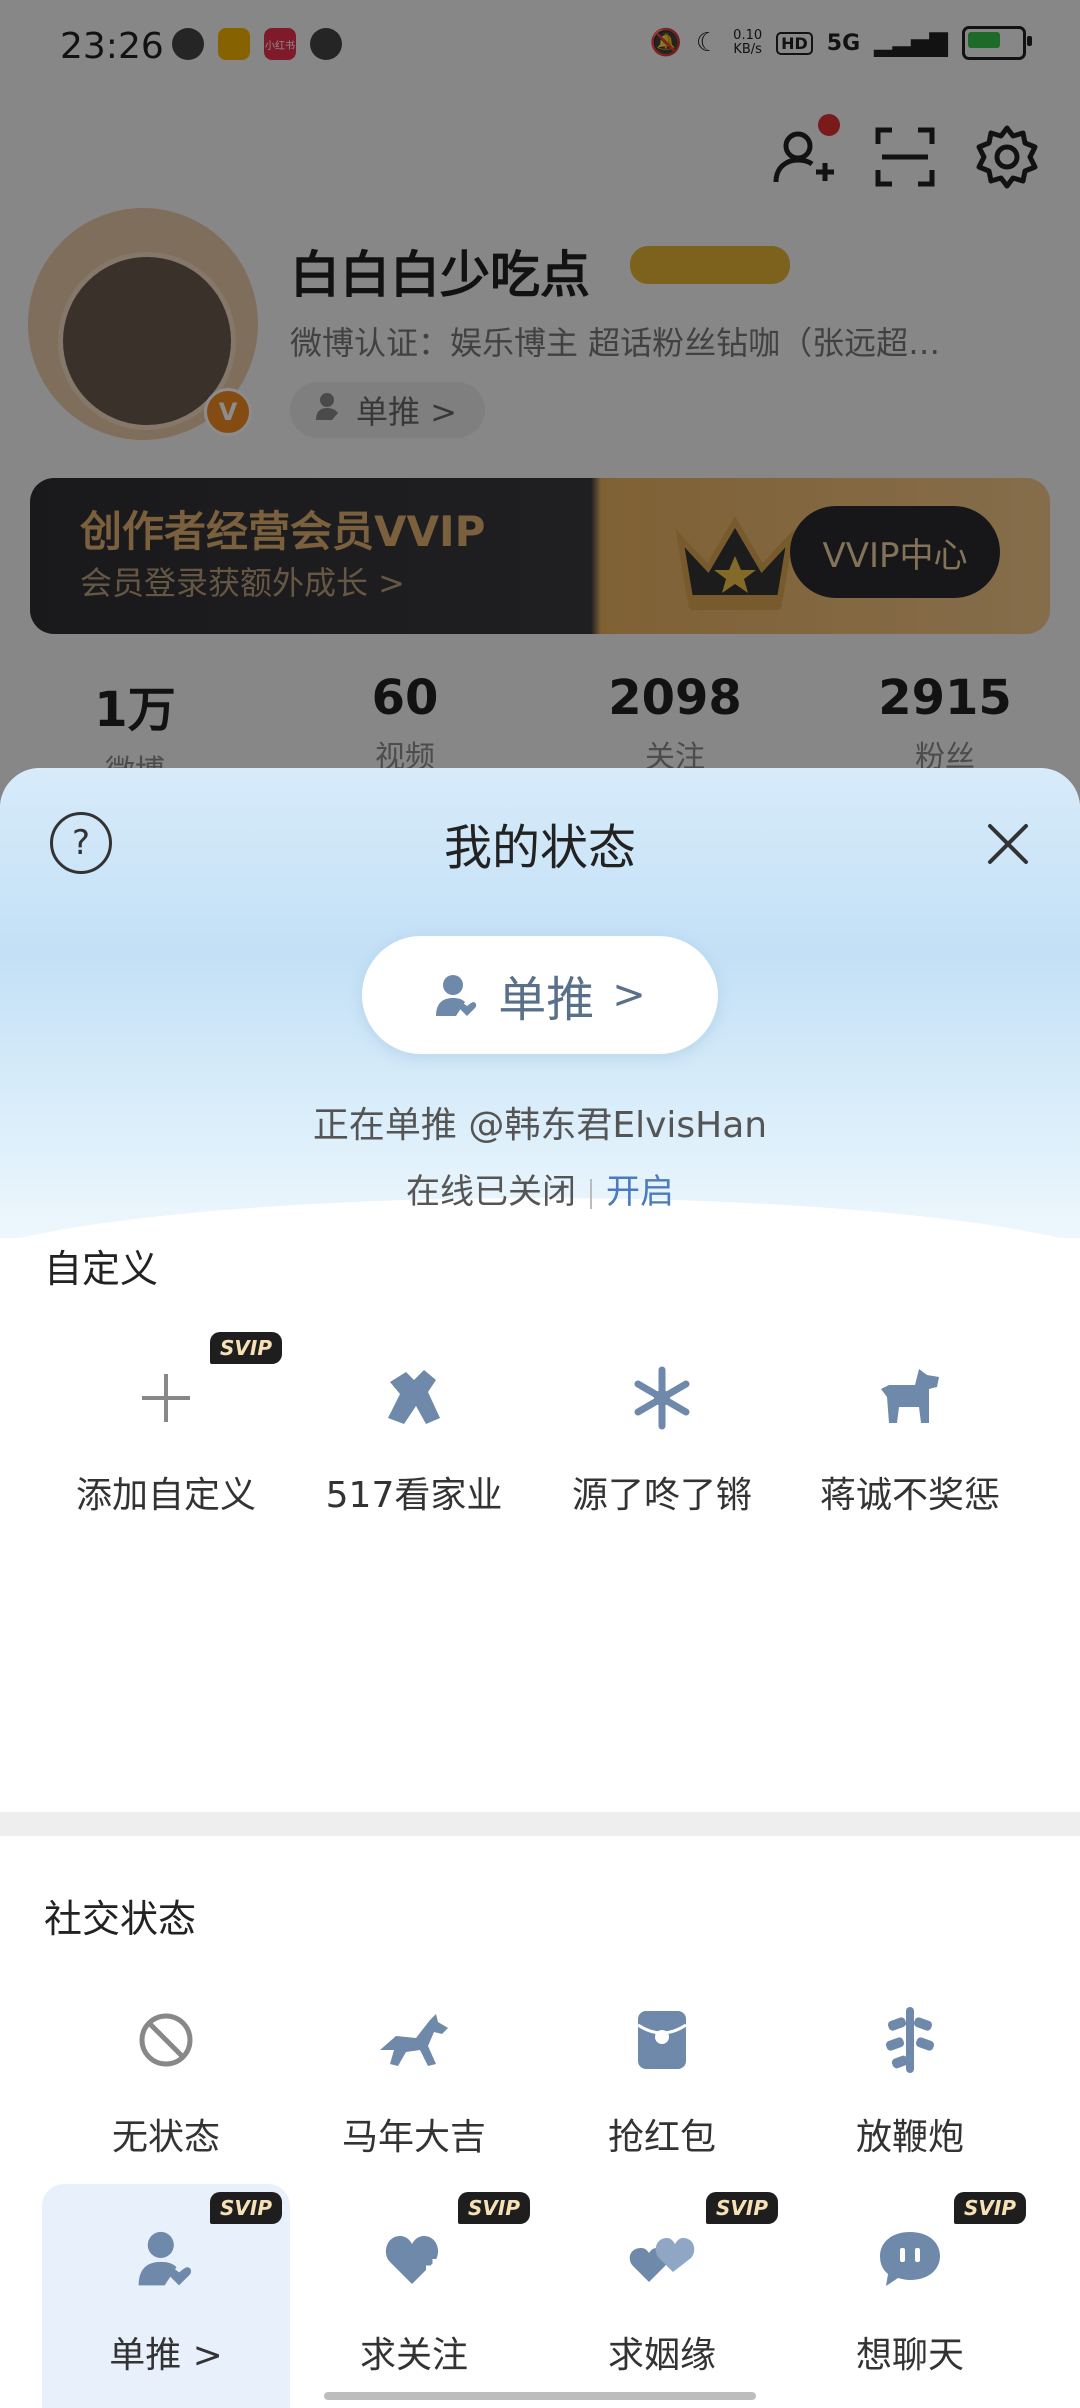 This screenshot has height=2408, width=1080. I want to click on divider, so click(591, 1193).